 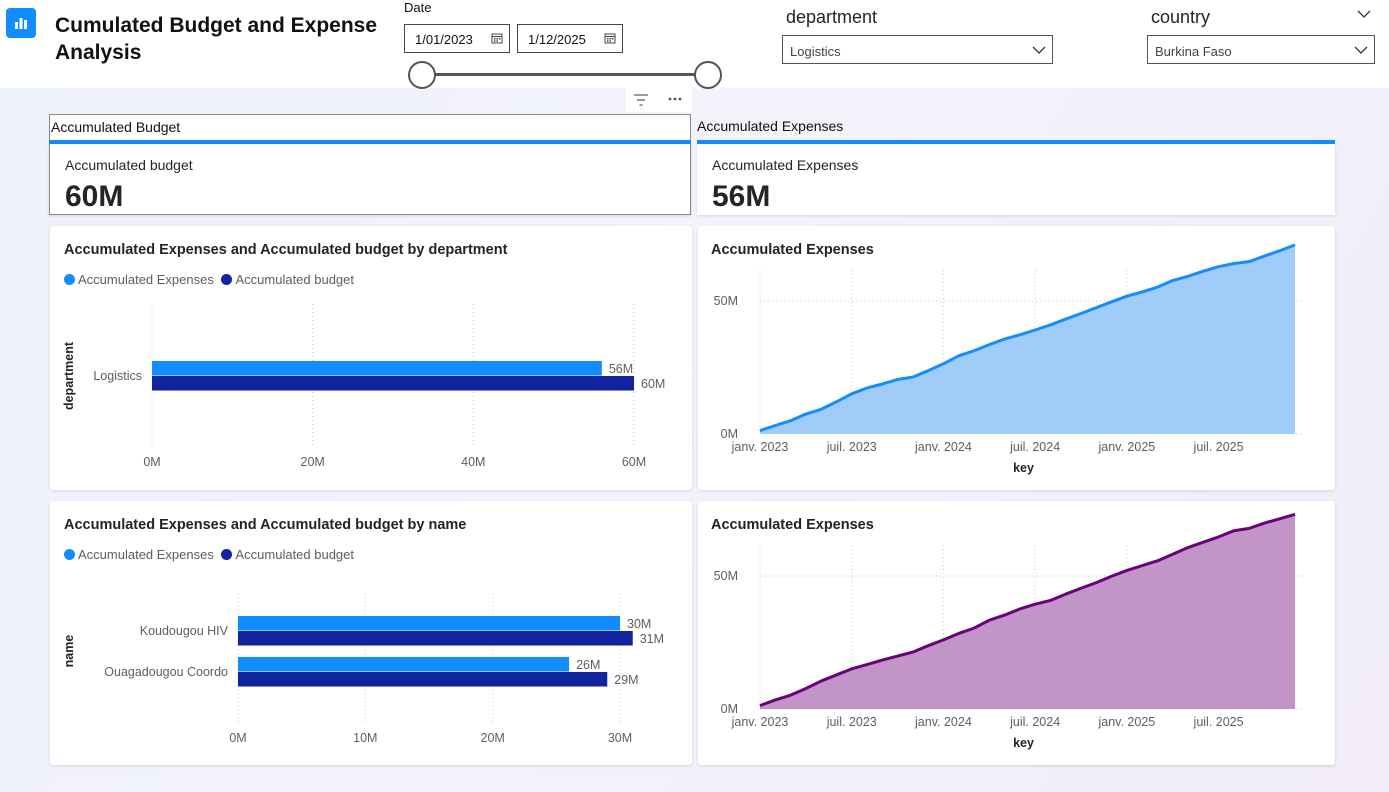 I want to click on date-end-value: 1/12/2025, so click(x=557, y=39).